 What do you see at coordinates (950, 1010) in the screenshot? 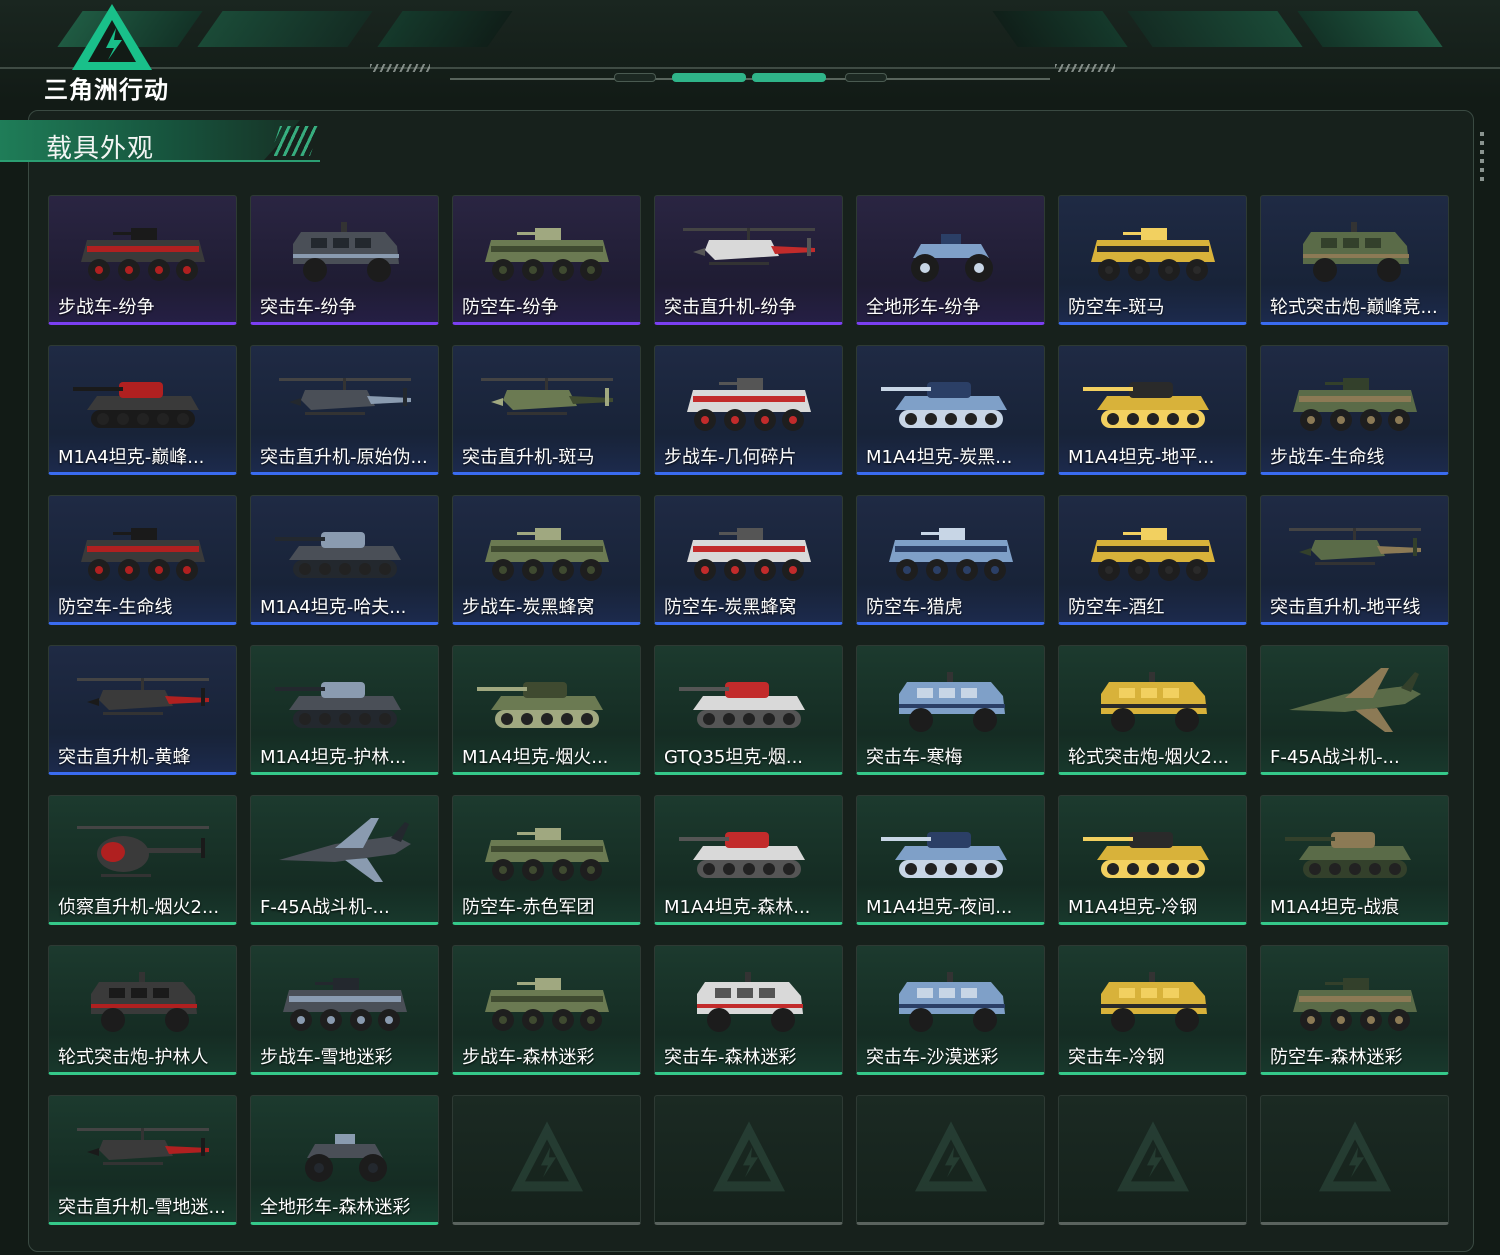
I see `vehicle-skin-card: 突击车-沙漠迷彩` at bounding box center [950, 1010].